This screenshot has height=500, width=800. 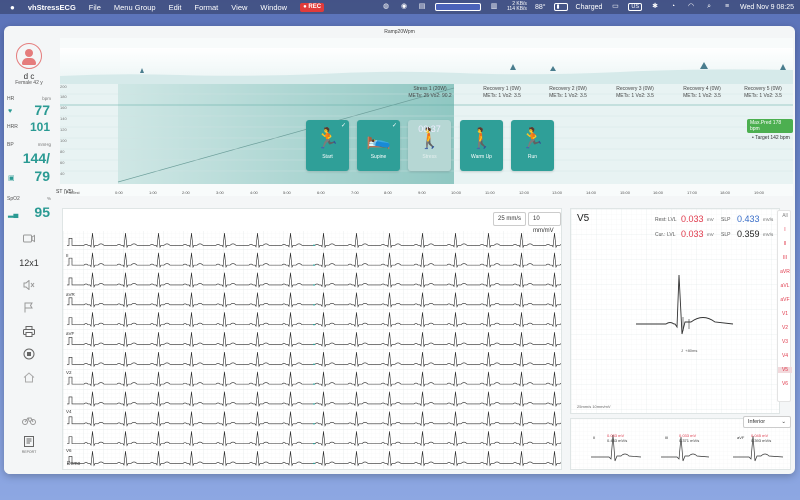 I want to click on mini-slp-ii: 0.433 mV/s, so click(x=617, y=440).